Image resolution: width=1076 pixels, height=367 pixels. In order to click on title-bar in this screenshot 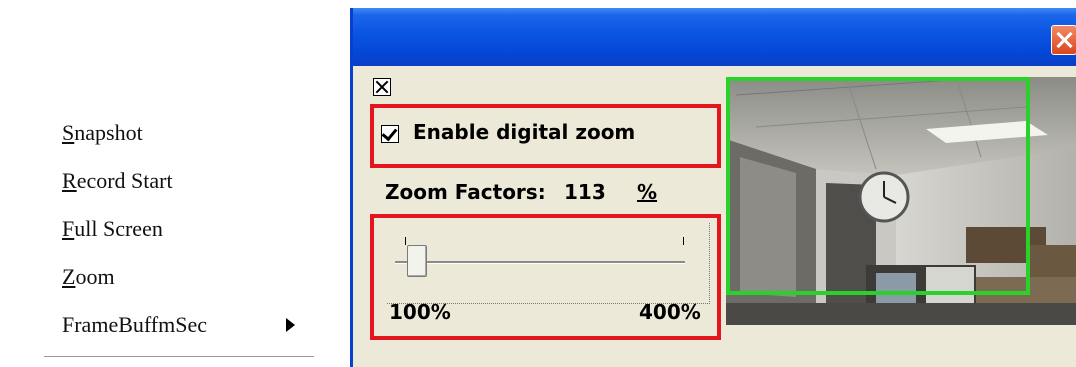, I will do `click(714, 37)`.